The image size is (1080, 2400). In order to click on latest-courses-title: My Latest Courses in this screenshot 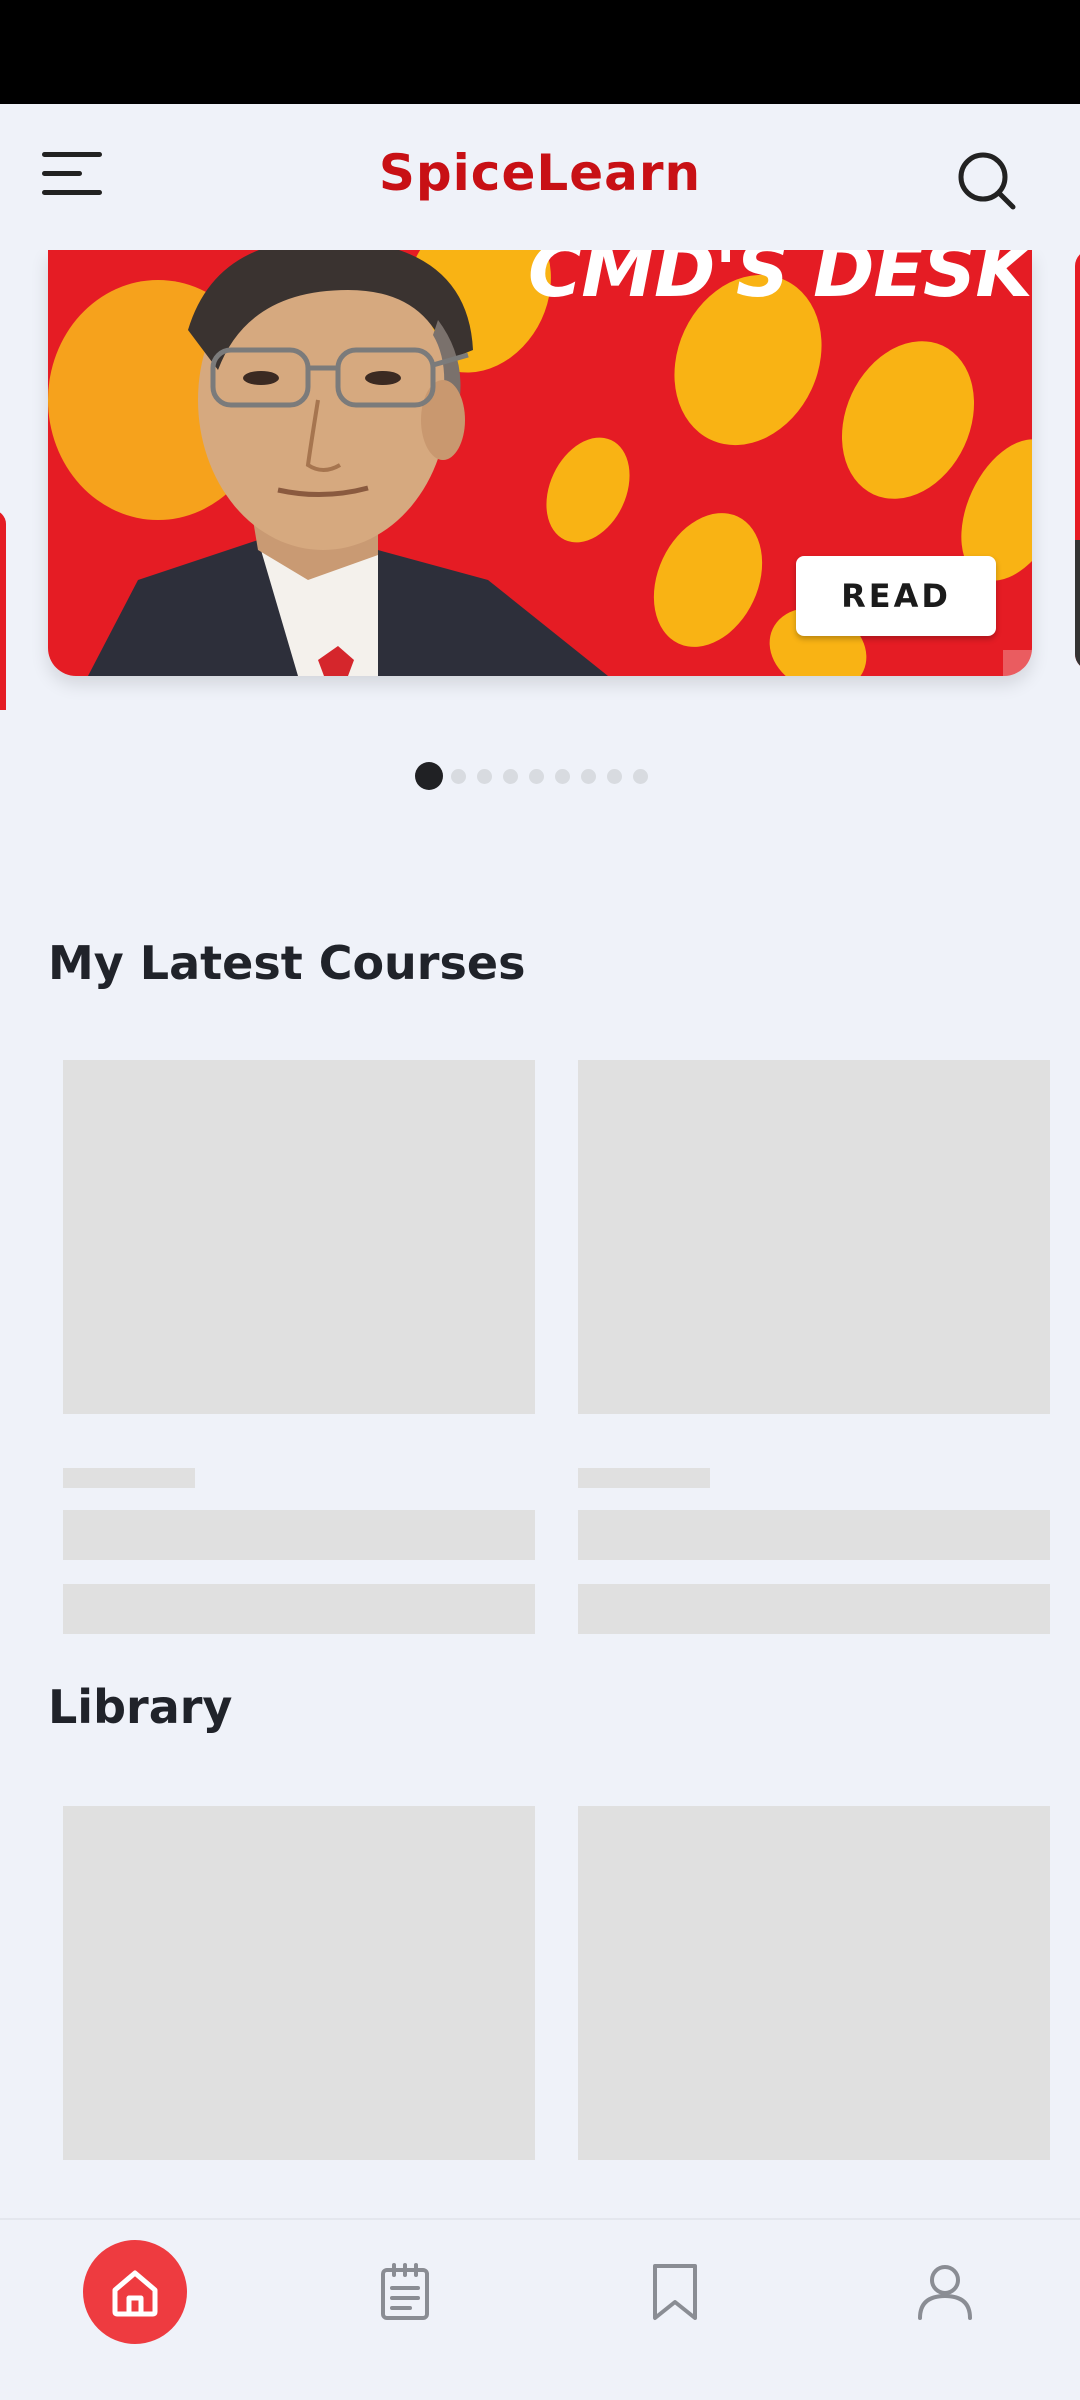, I will do `click(287, 963)`.